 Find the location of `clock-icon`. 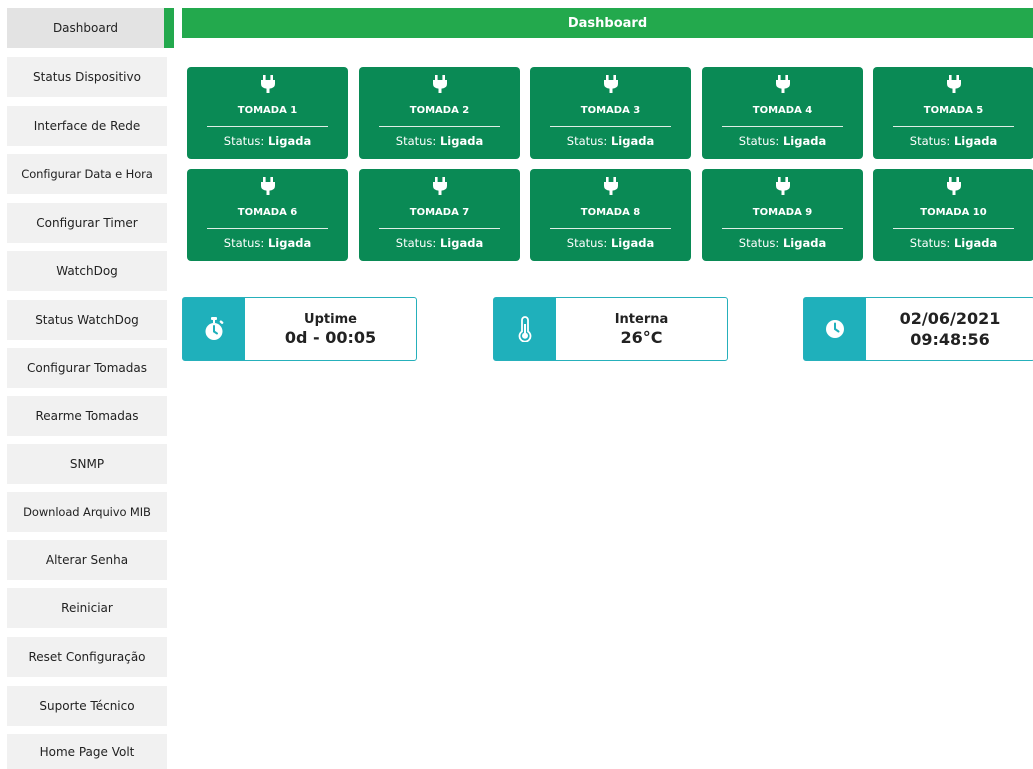

clock-icon is located at coordinates (835, 329).